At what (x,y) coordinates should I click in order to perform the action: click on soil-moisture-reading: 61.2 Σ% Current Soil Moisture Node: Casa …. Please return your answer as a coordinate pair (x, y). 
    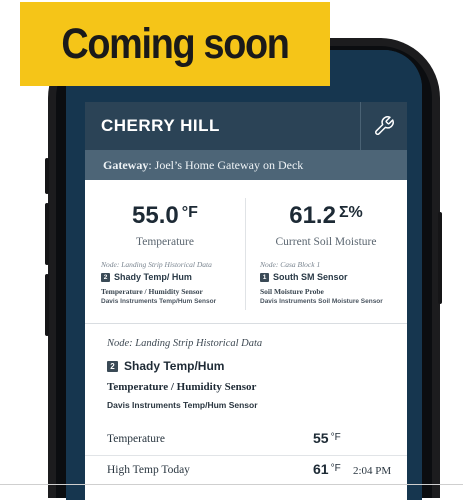
    Looking at the image, I should click on (326, 253).